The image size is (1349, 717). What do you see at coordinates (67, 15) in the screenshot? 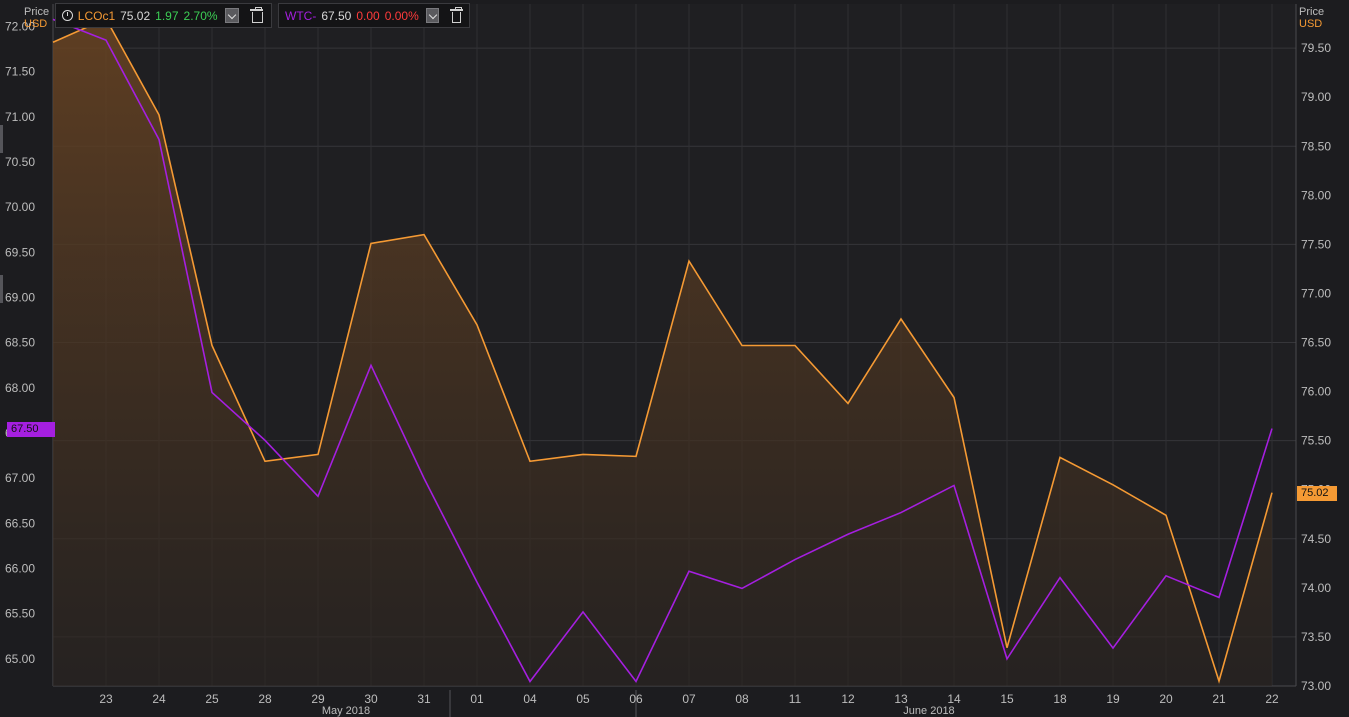
I see `clock-icon` at bounding box center [67, 15].